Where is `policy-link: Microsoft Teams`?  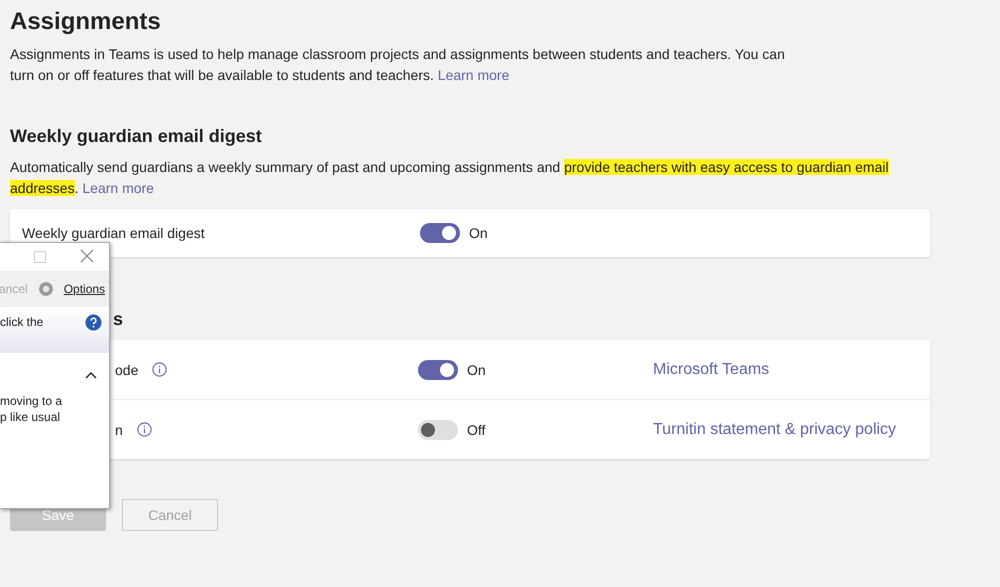
policy-link: Microsoft Teams is located at coordinates (711, 369).